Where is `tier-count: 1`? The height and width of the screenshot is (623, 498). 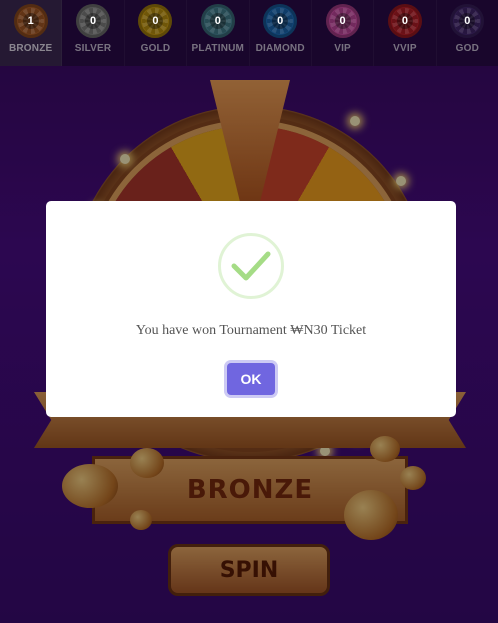 tier-count: 1 is located at coordinates (30, 21).